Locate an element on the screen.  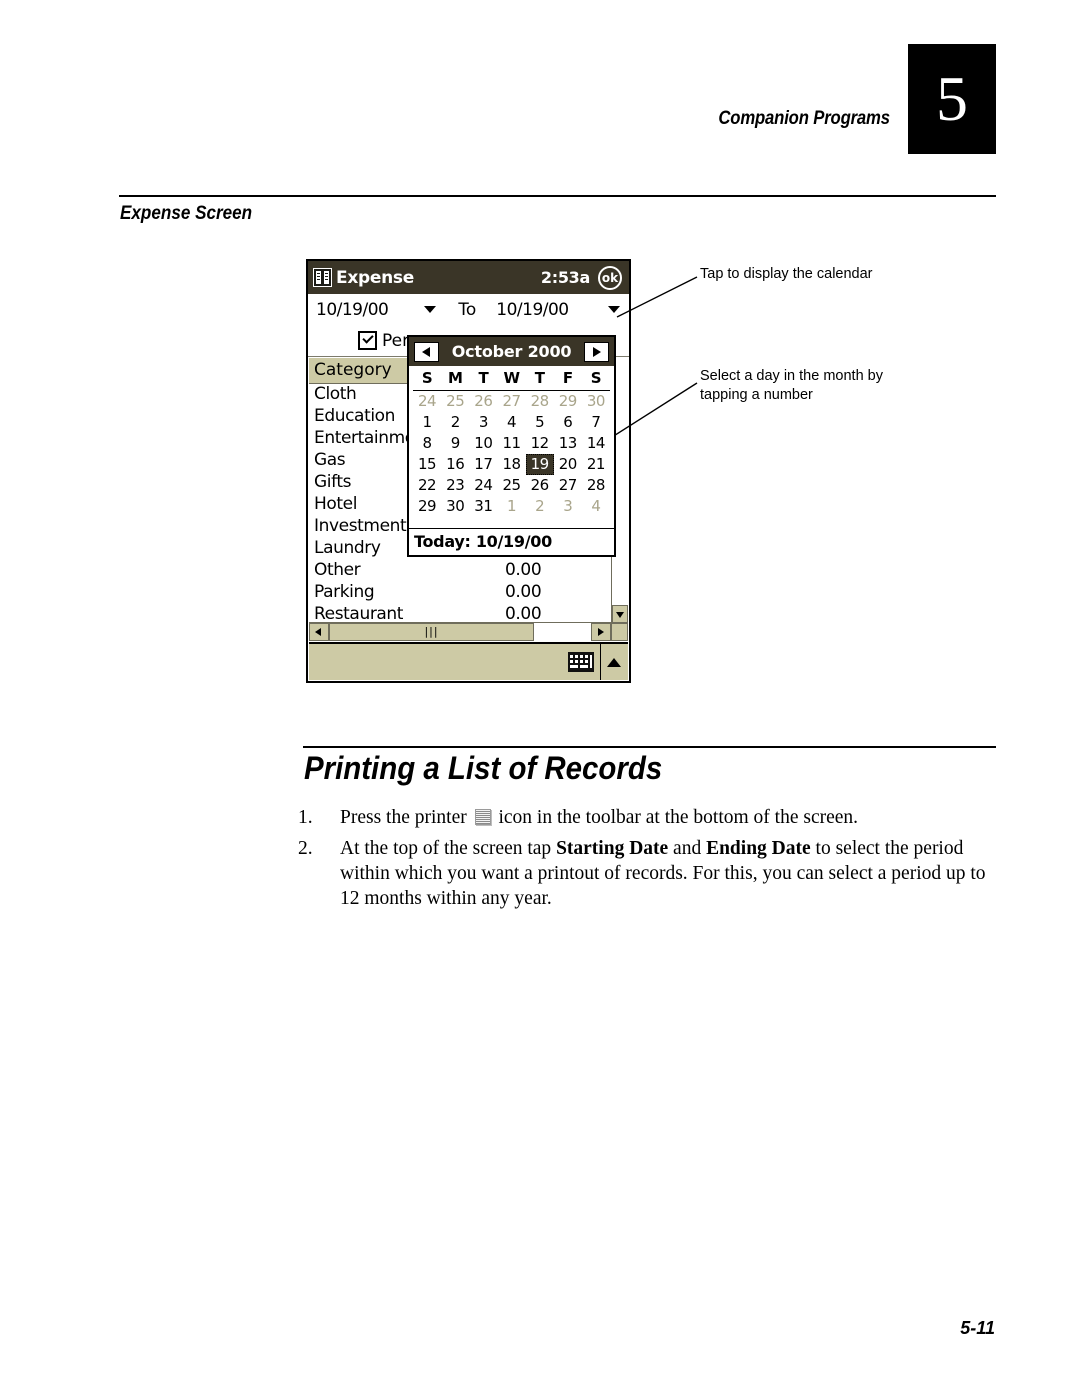
soft-keyboard-icon is located at coordinates (581, 662).